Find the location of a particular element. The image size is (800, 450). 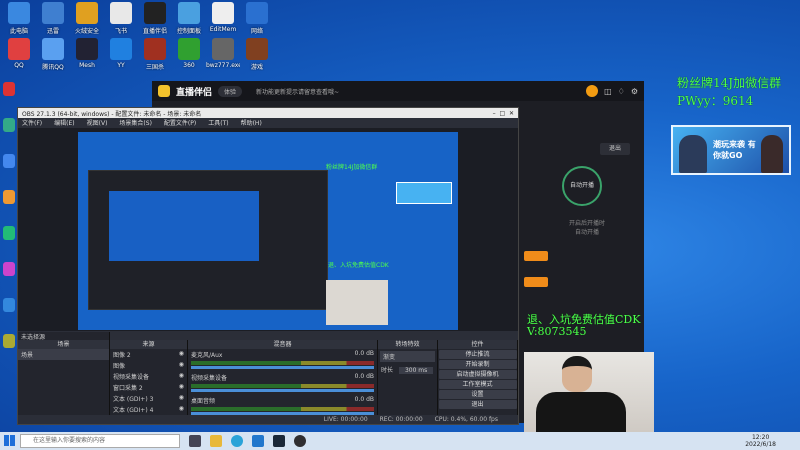

settings-icon: ⚙ is located at coordinates (634, 91).